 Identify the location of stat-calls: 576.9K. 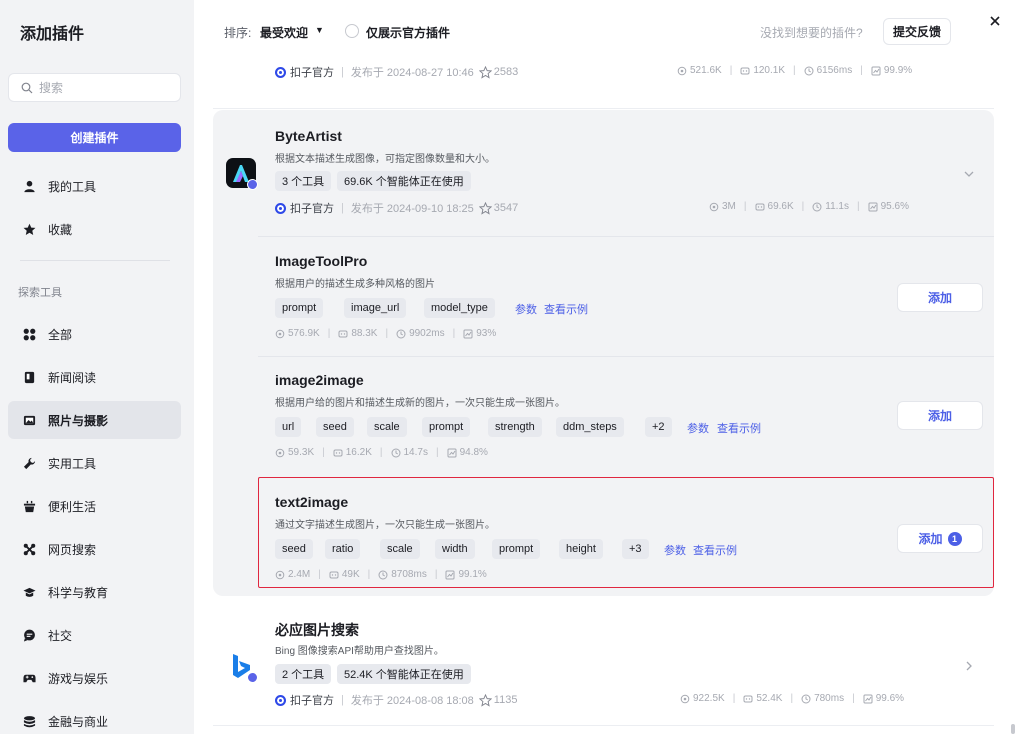
(304, 333).